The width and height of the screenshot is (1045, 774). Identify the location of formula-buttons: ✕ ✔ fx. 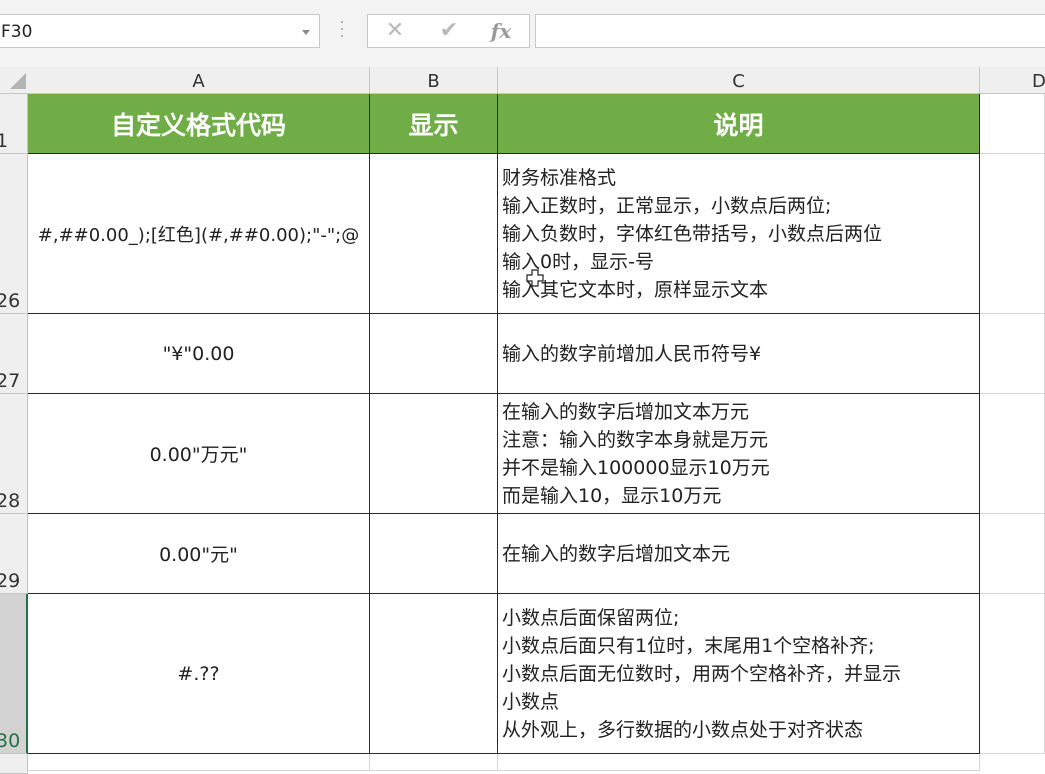
(448, 31).